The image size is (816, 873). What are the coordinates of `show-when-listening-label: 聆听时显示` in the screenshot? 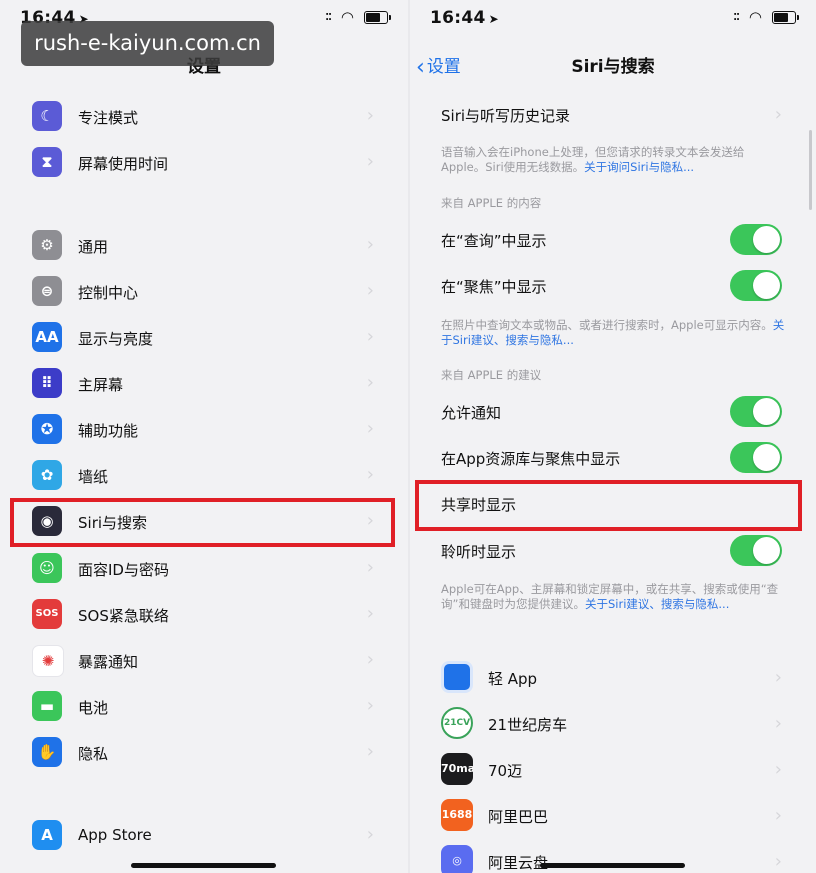 It's located at (479, 552).